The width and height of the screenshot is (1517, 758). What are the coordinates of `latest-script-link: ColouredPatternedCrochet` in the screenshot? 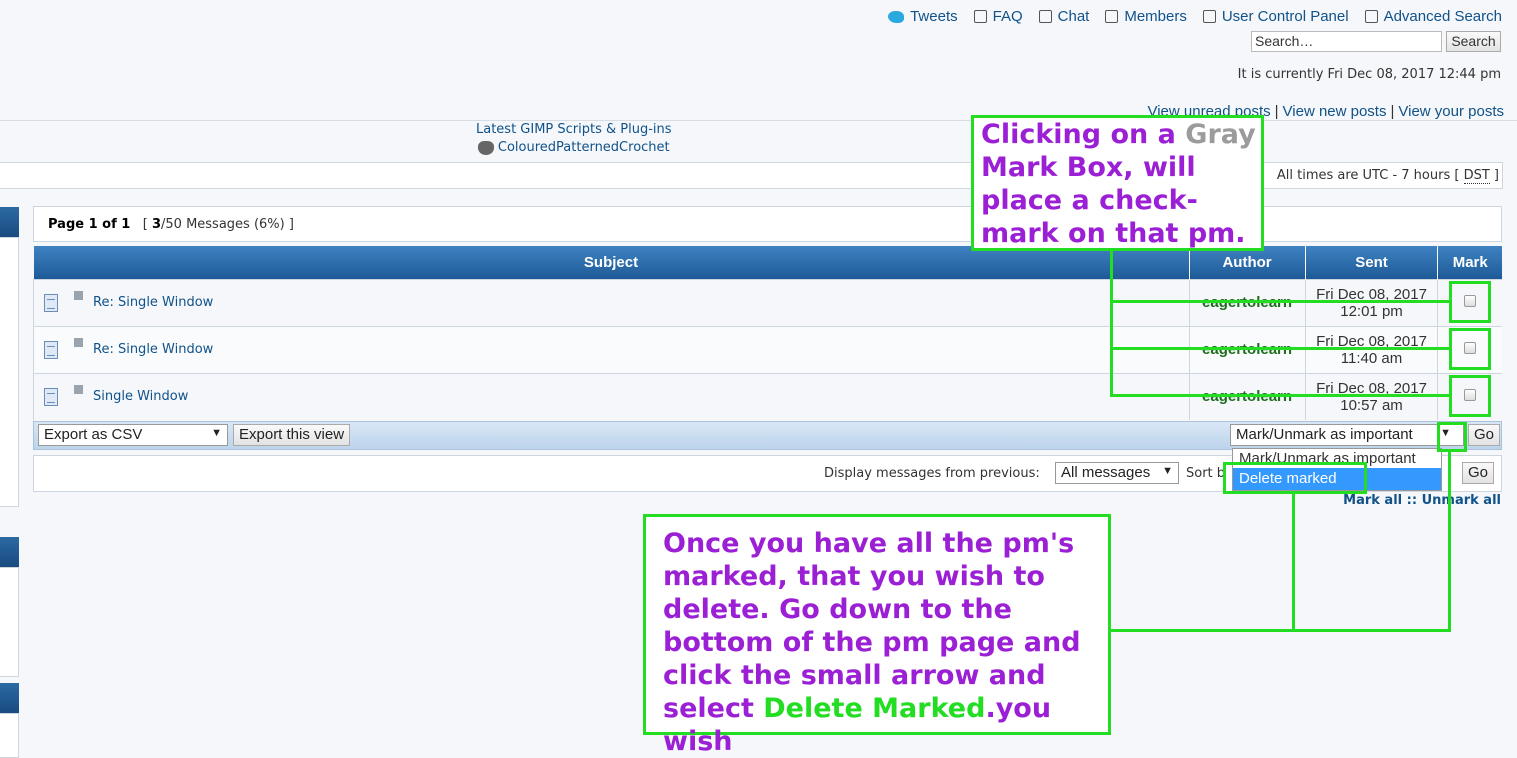 It's located at (584, 147).